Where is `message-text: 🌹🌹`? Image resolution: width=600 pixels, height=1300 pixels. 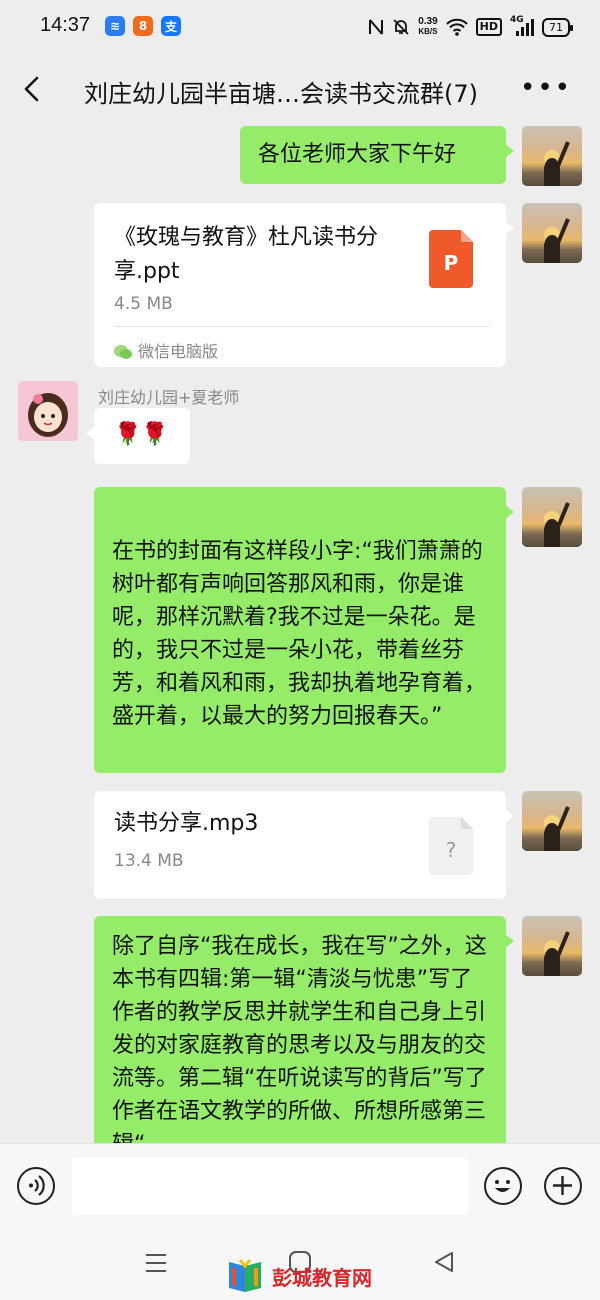 message-text: 🌹🌹 is located at coordinates (141, 434).